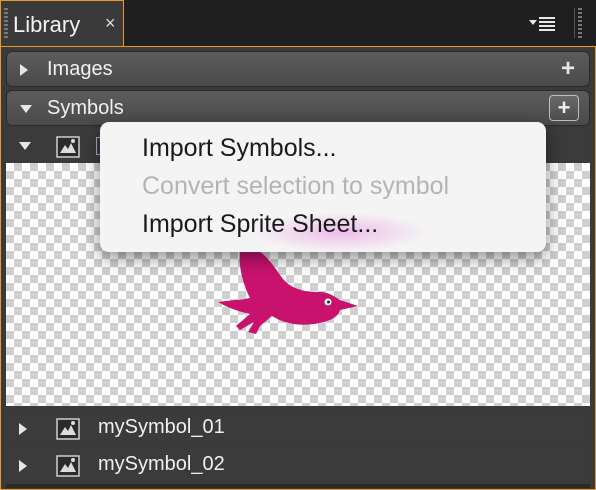 The width and height of the screenshot is (596, 490). I want to click on close-icon: ×, so click(110, 23).